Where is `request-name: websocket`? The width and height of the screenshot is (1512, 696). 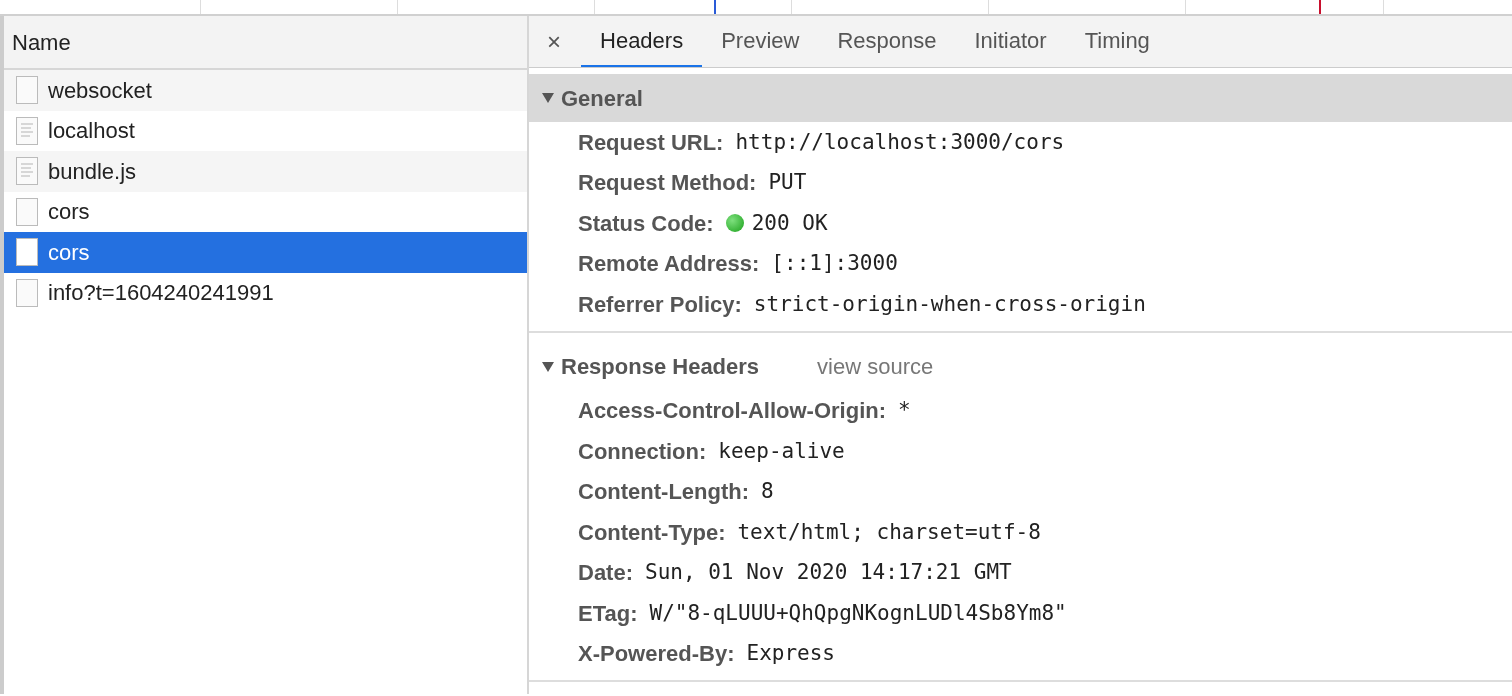 request-name: websocket is located at coordinates (100, 90).